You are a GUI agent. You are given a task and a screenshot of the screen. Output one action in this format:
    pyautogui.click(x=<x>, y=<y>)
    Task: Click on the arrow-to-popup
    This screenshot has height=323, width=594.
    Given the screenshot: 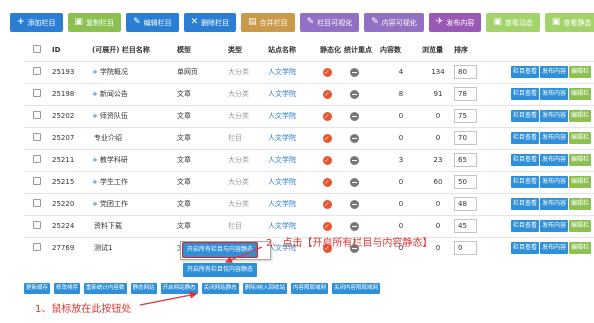 What is the action you would take?
    pyautogui.click(x=243, y=255)
    